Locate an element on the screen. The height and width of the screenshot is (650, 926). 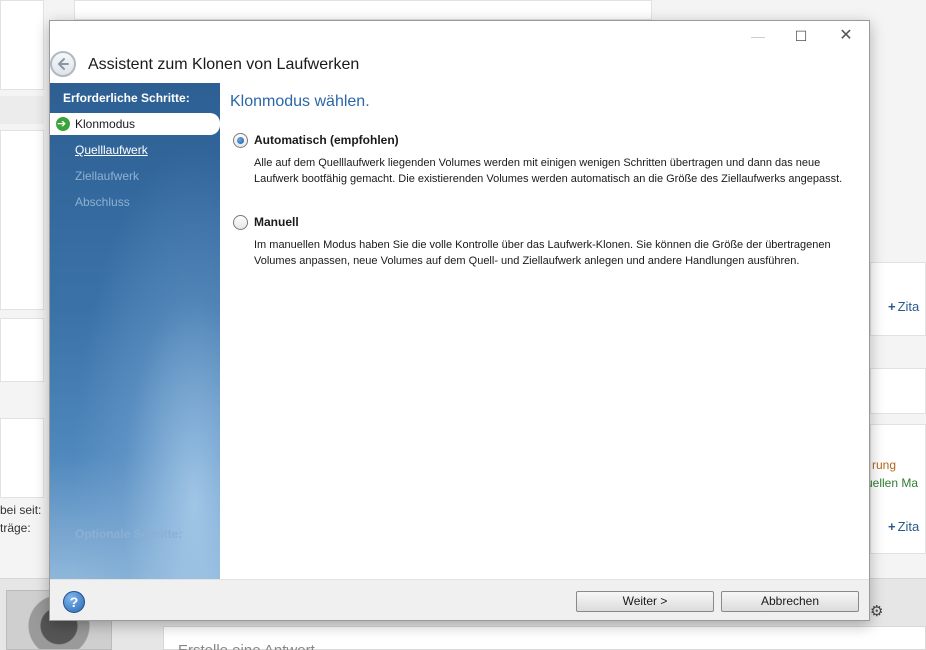
maximize-button: ☐ is located at coordinates (801, 36).